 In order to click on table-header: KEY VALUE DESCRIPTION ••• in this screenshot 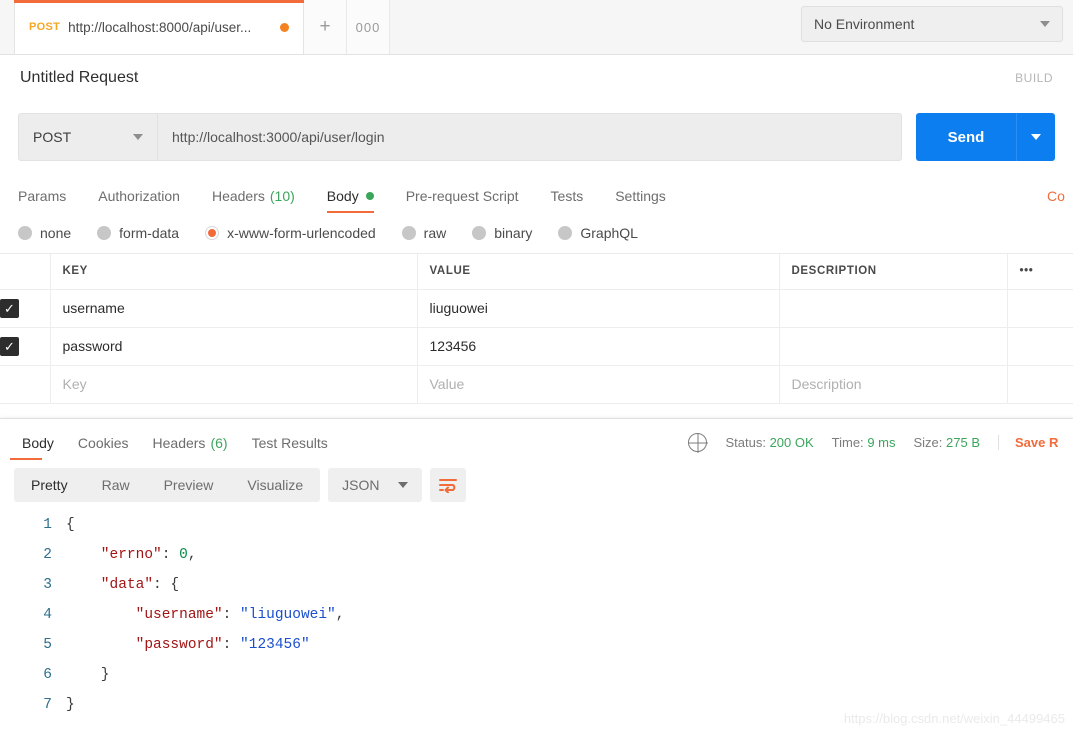, I will do `click(536, 272)`.